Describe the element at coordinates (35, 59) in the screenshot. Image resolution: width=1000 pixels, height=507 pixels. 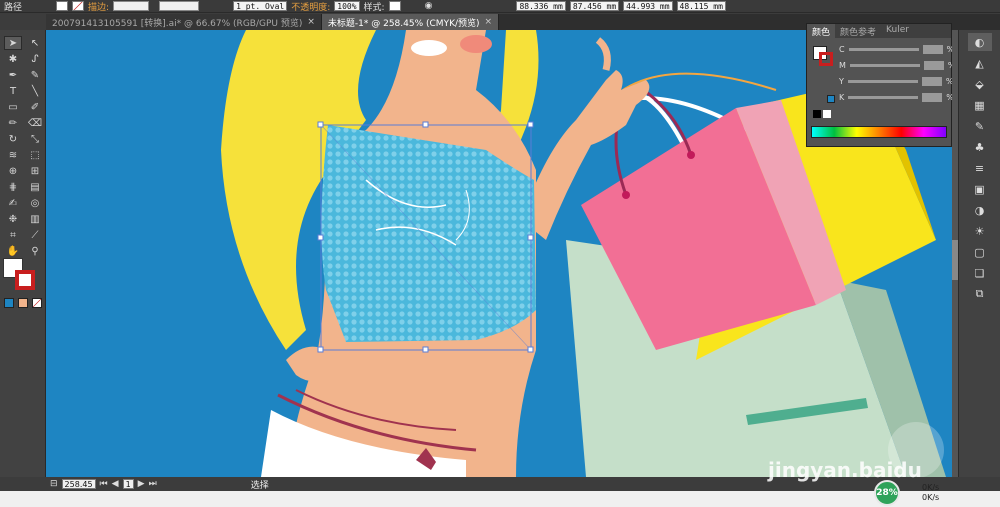
I see `lasso-tool-icon: ᔑ` at that location.